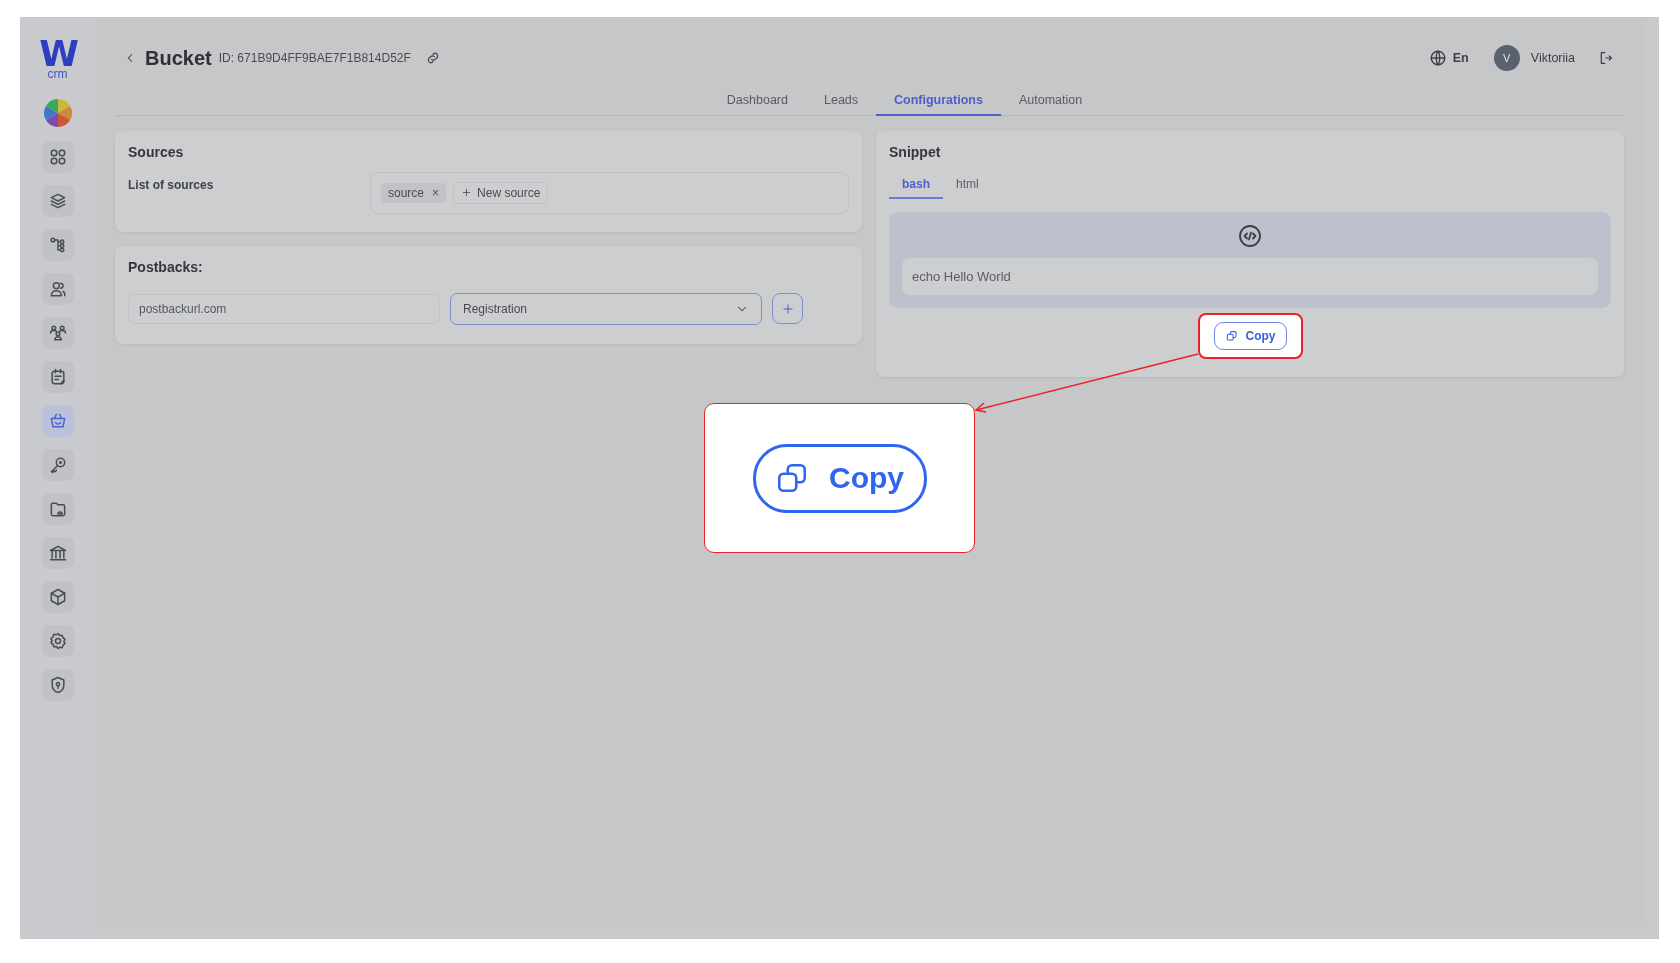 The image size is (1680, 963). I want to click on tab: Configurations, so click(938, 100).